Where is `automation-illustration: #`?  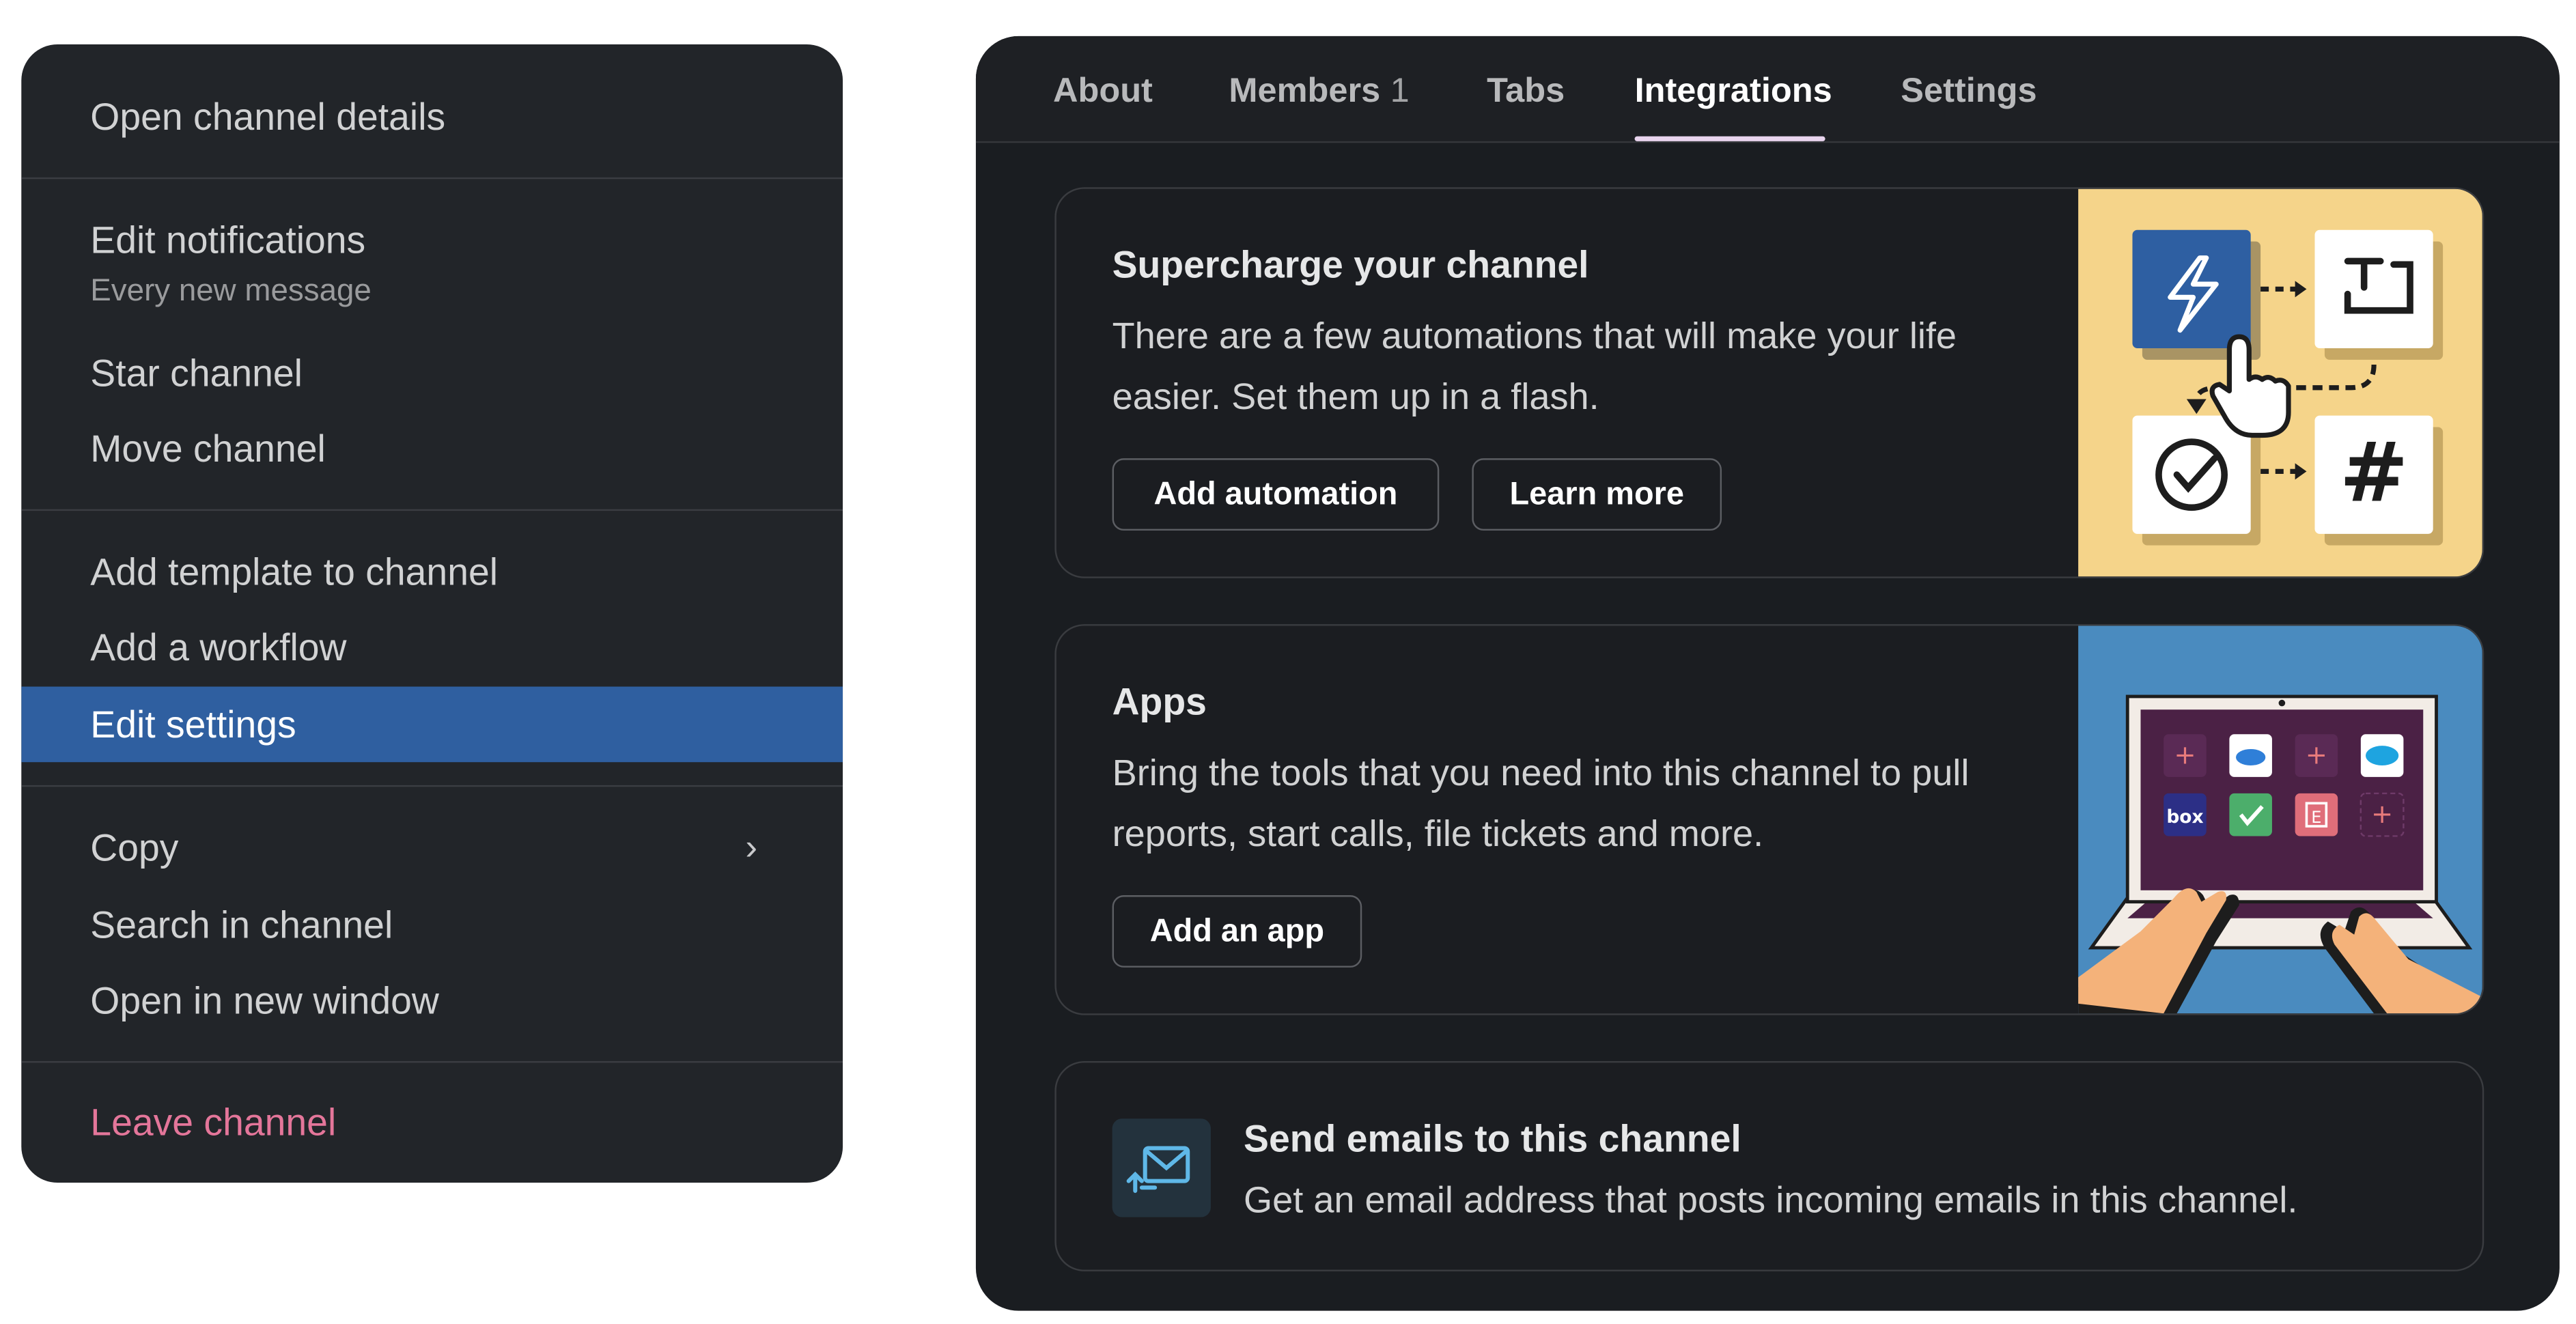 automation-illustration: # is located at coordinates (2280, 382).